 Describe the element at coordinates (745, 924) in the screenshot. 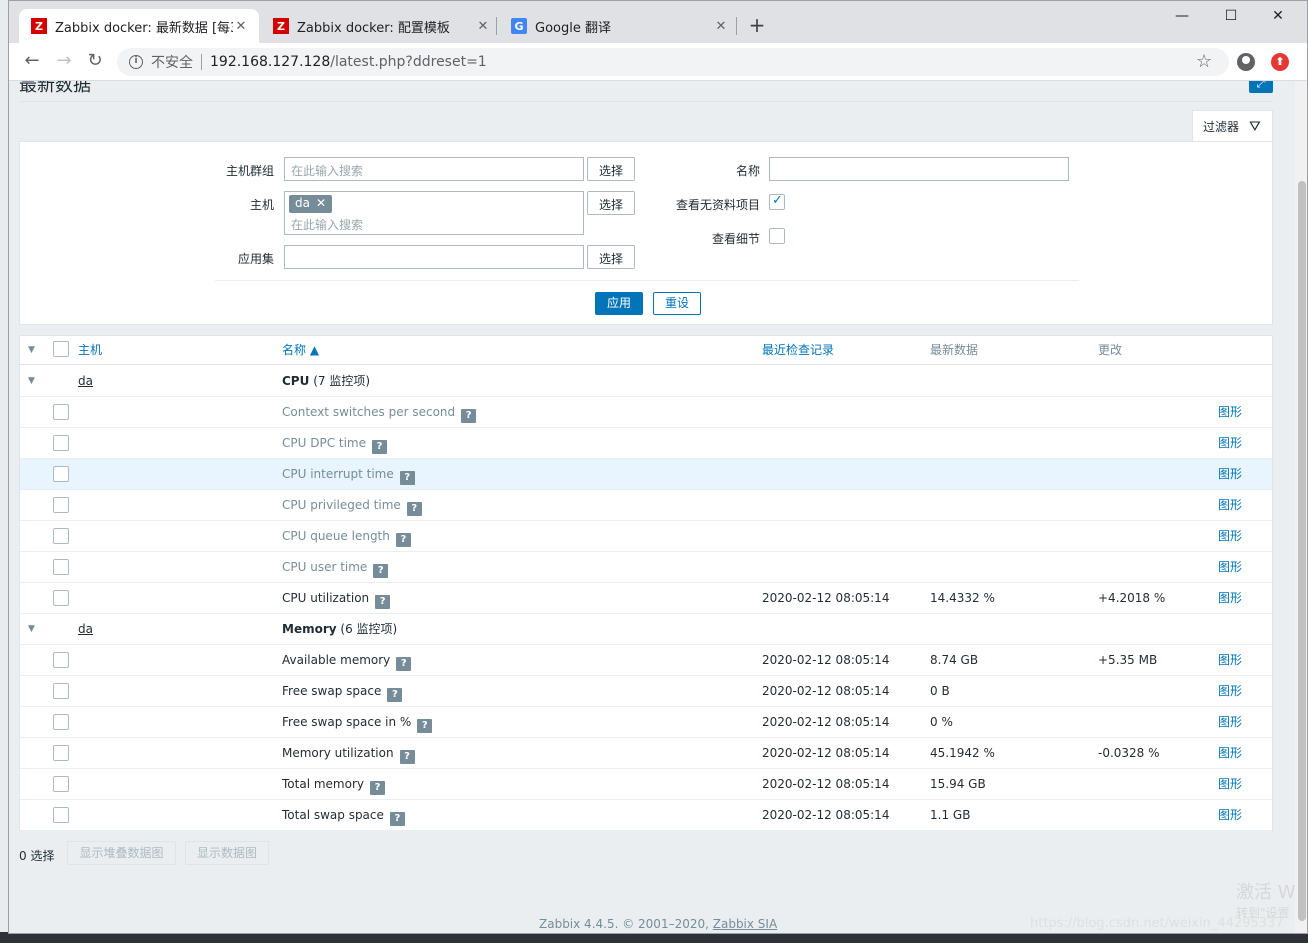

I see `zabbix-sia-link: Zabbix SIA` at that location.